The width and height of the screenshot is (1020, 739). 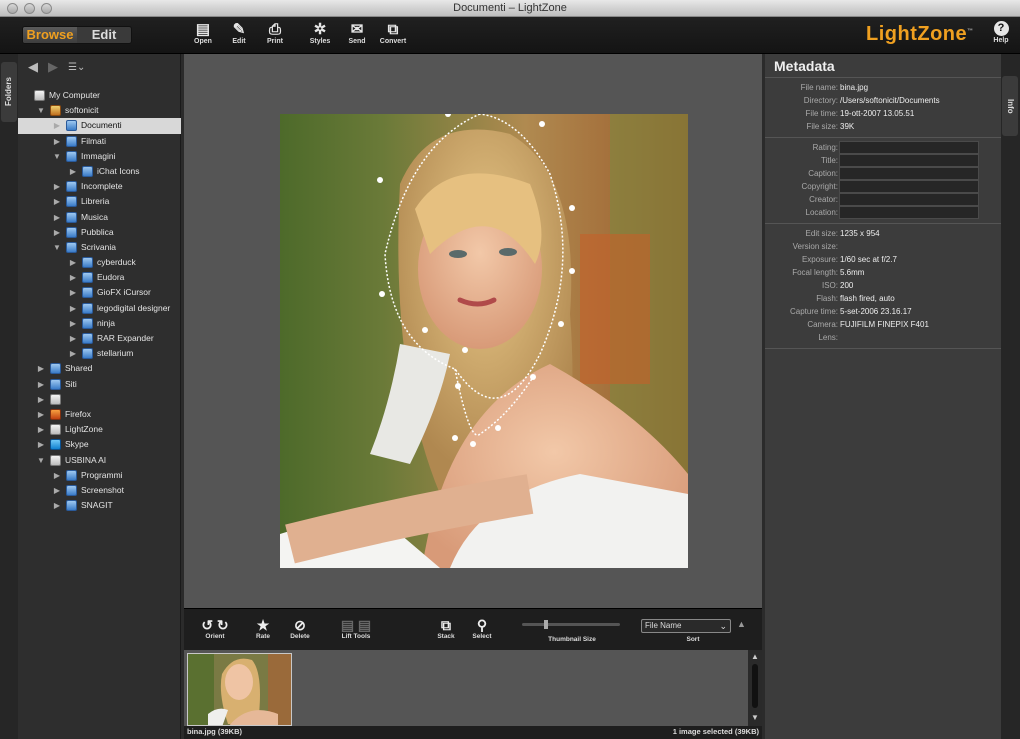 I want to click on folder-label: GioFX iCursor, so click(x=124, y=292).